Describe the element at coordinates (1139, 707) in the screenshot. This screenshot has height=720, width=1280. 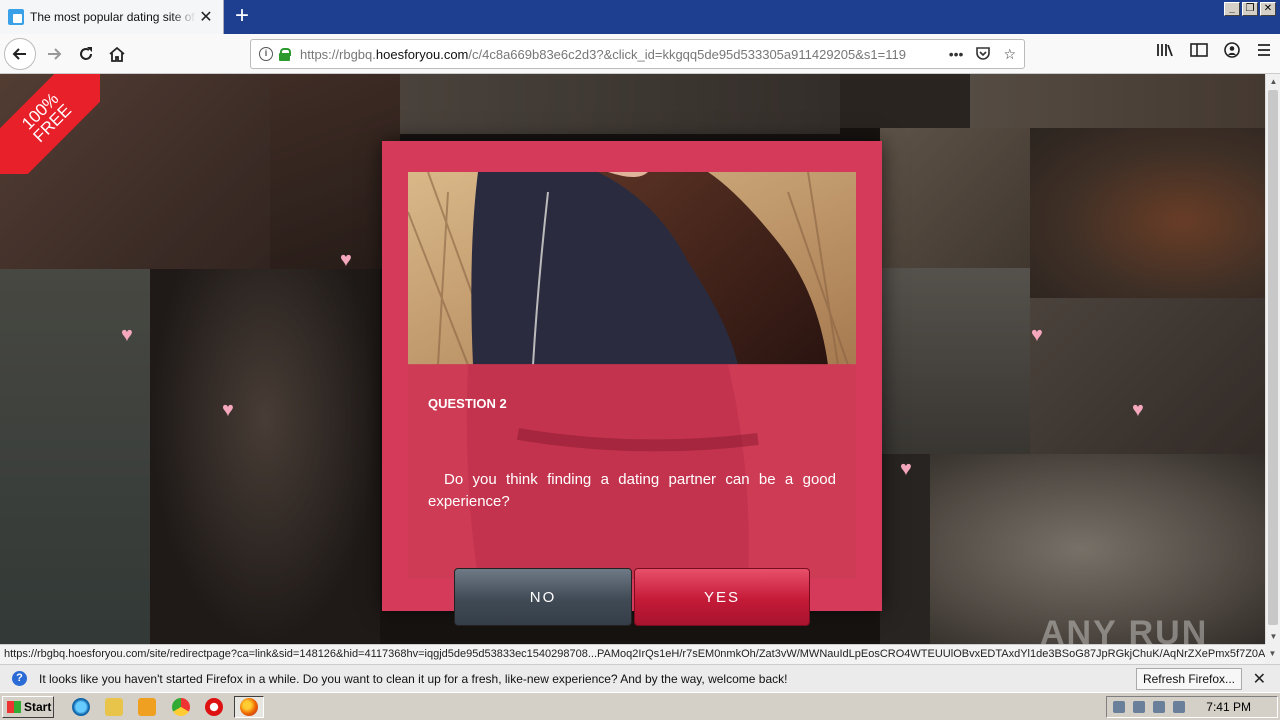
I see `network-icon` at that location.